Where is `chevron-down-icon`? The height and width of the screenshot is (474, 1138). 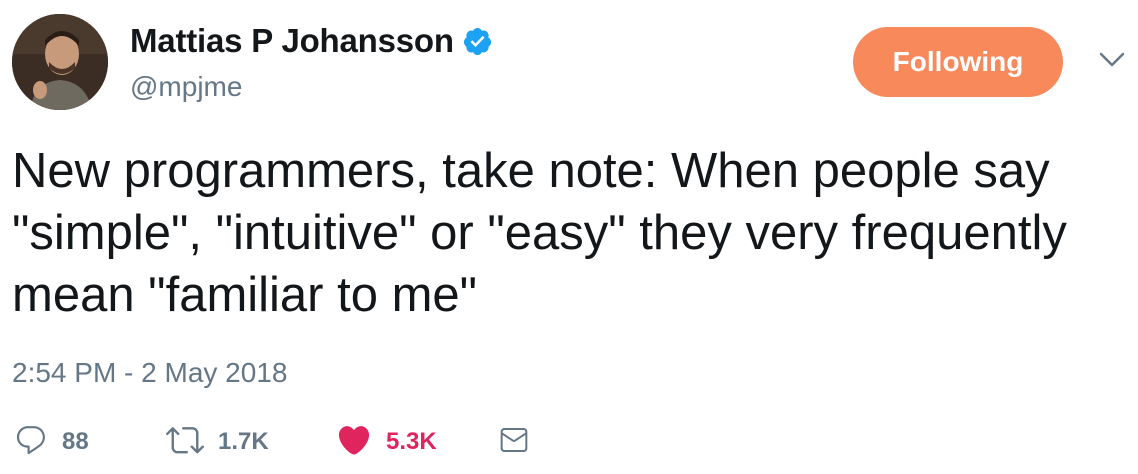 chevron-down-icon is located at coordinates (1112, 60).